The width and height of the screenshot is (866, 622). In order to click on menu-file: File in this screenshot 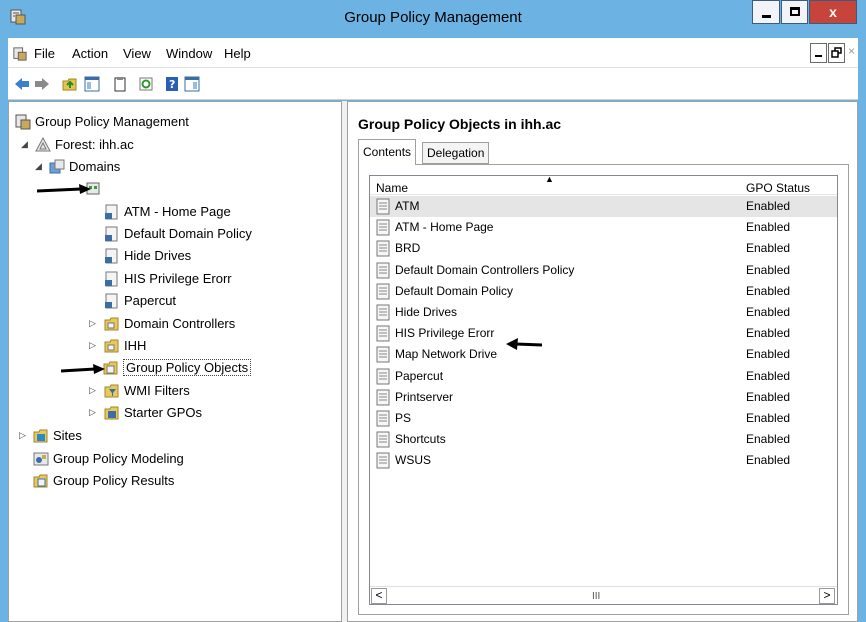, I will do `click(44, 53)`.